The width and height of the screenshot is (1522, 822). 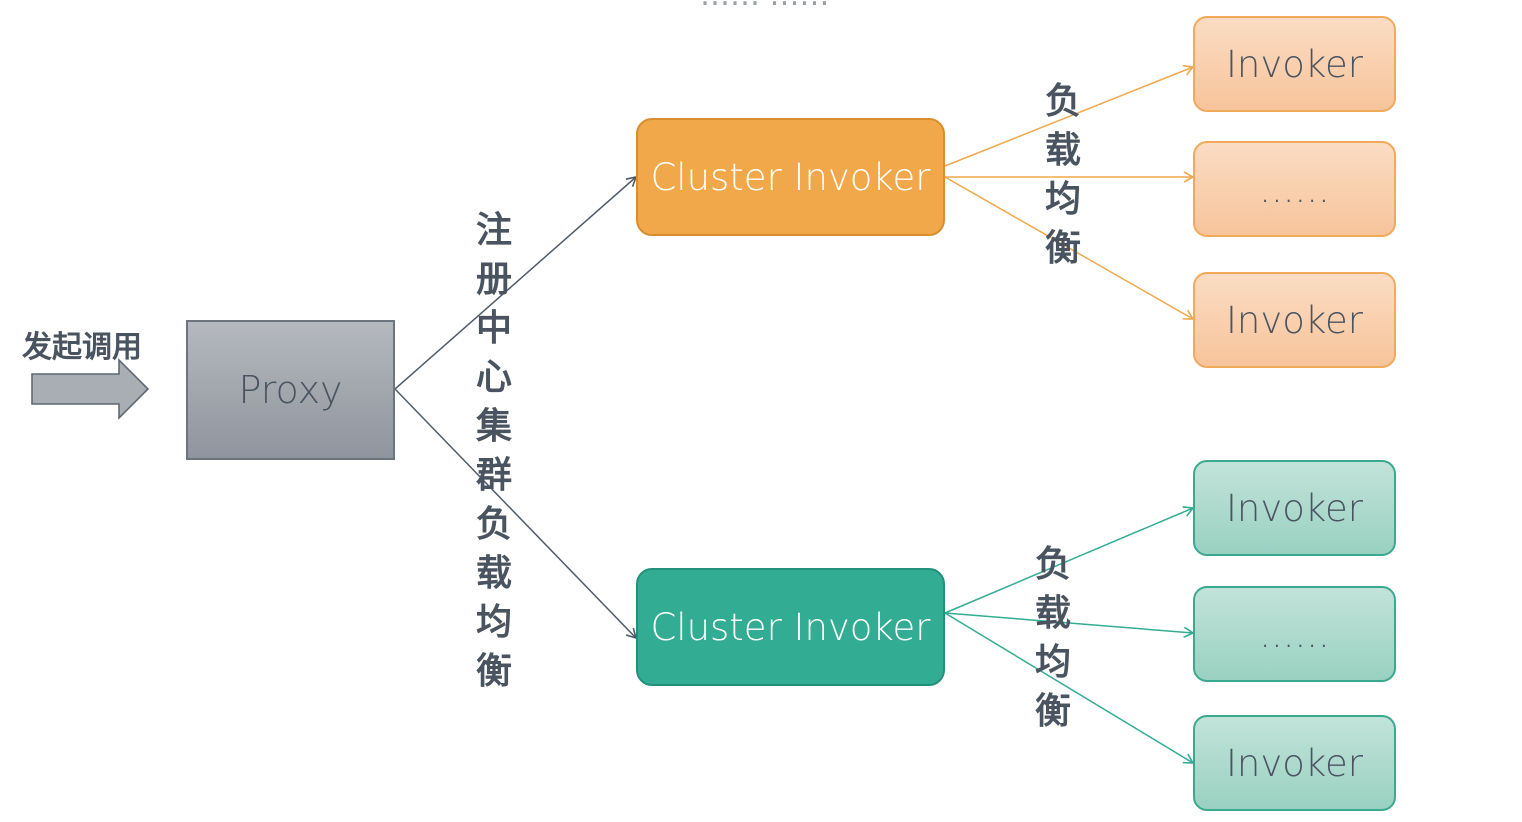 I want to click on invoker-bottom-3: Invoker, so click(x=1294, y=763).